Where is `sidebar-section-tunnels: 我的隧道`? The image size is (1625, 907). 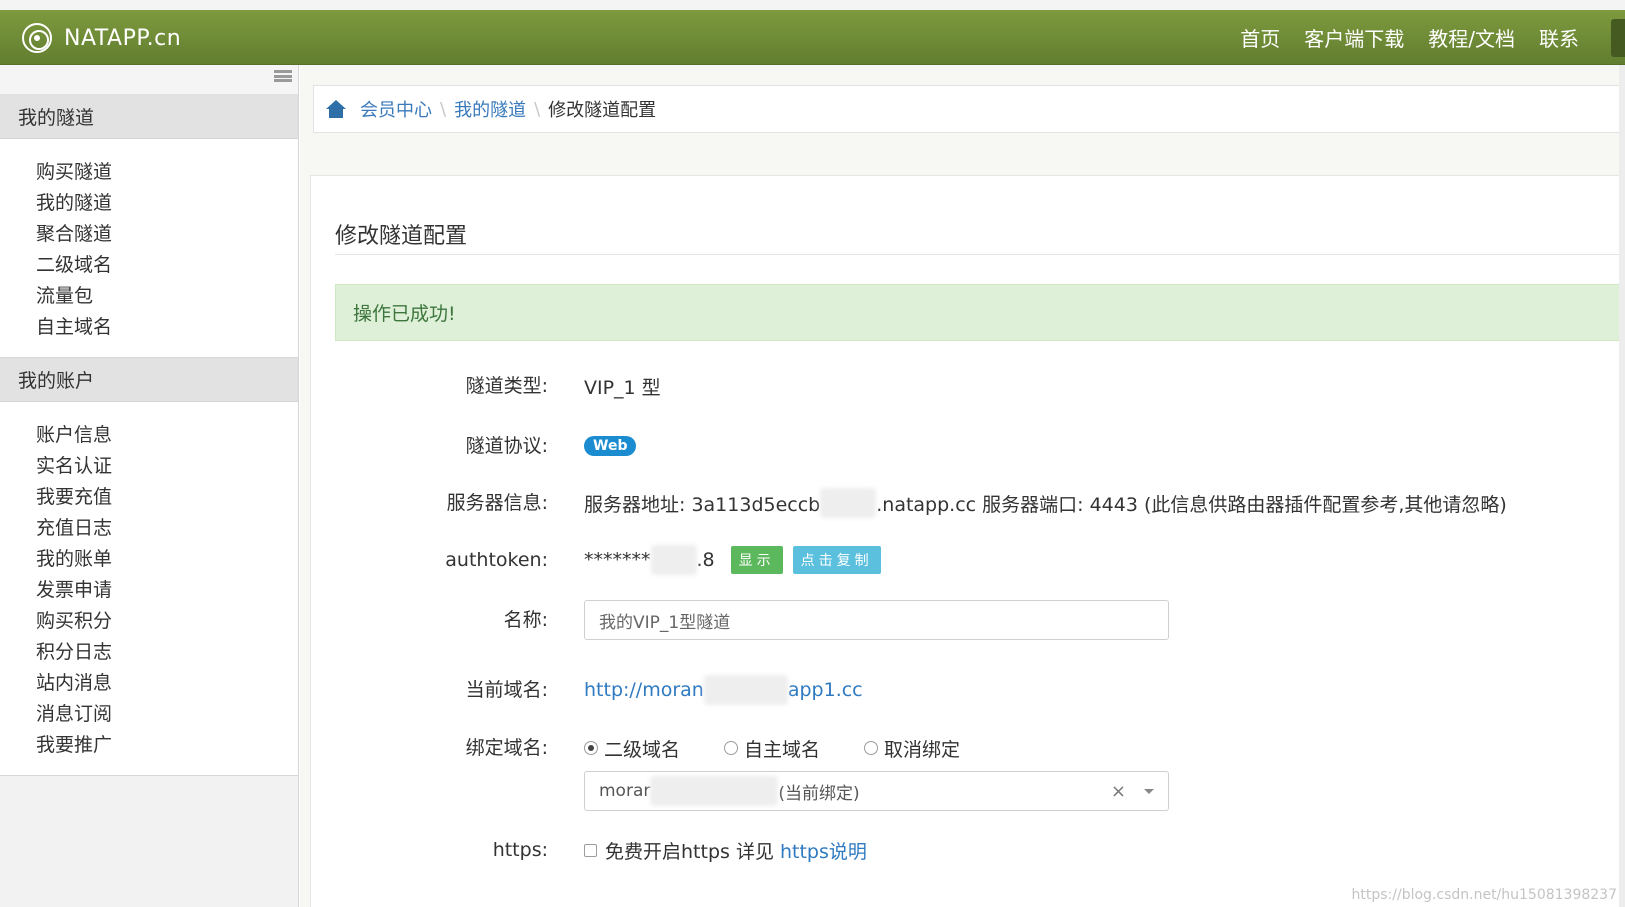
sidebar-section-tunnels: 我的隧道 is located at coordinates (149, 117).